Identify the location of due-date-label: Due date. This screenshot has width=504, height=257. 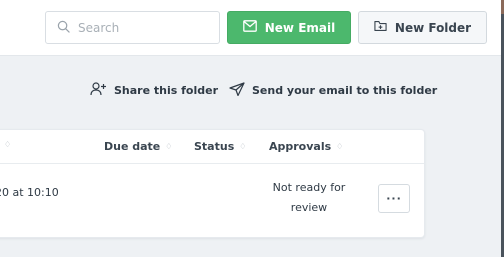
(132, 146).